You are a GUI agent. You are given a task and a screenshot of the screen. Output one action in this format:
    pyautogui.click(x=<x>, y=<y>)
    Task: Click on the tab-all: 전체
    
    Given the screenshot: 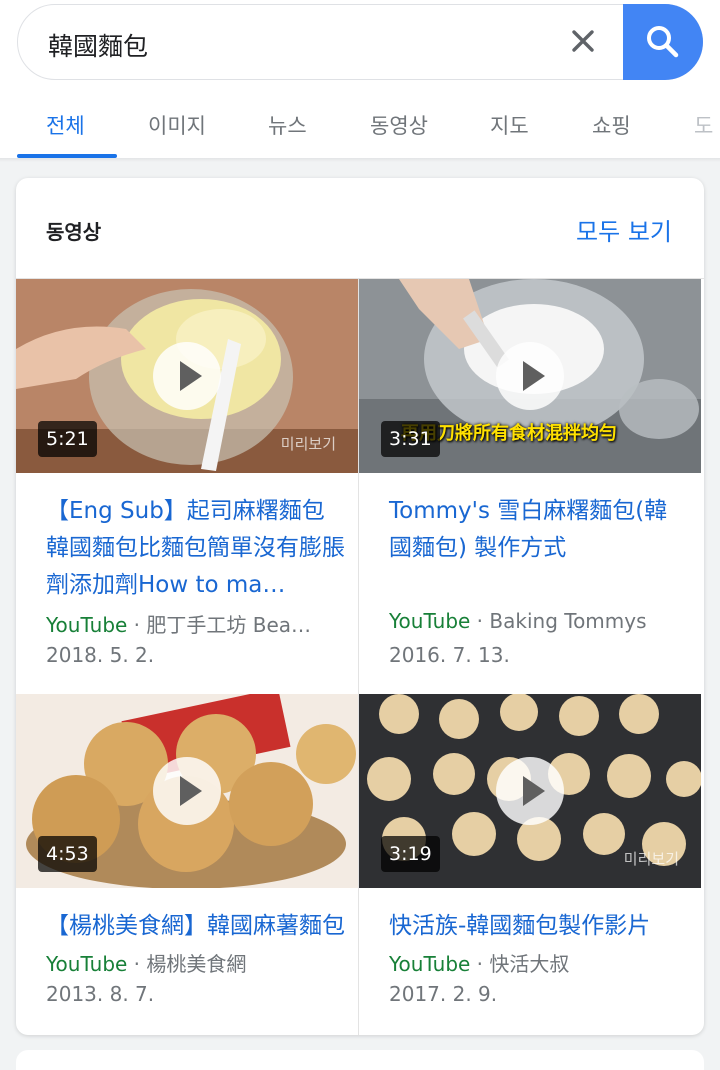 What is the action you would take?
    pyautogui.click(x=65, y=125)
    